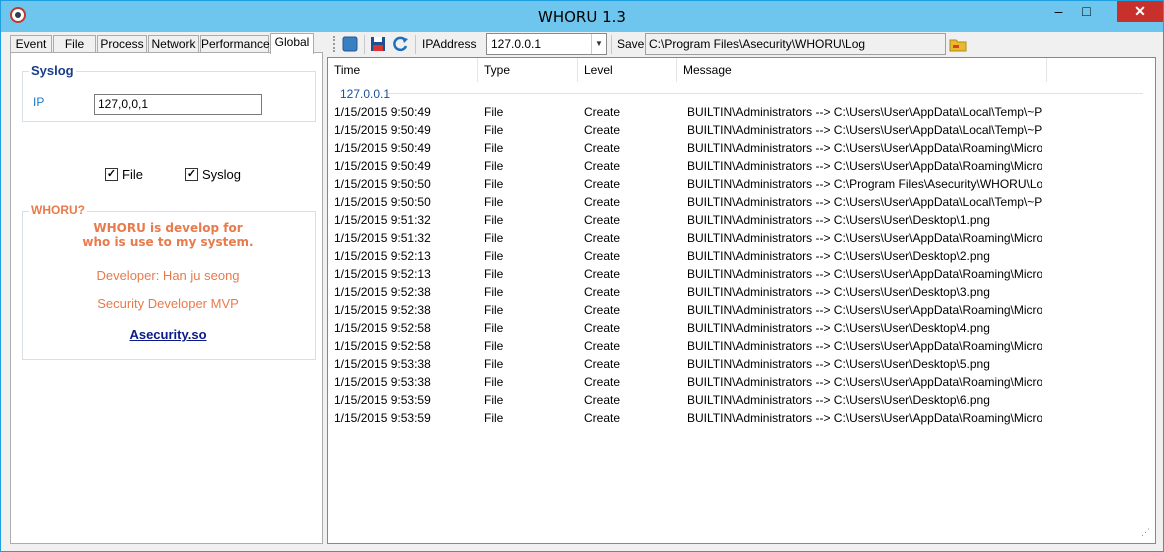  I want to click on syslog-checkbox-box: ✓, so click(191, 174).